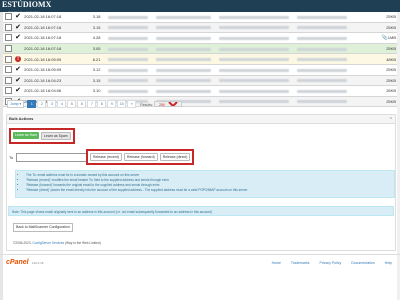 The image size is (400, 301). Describe the element at coordinates (391, 119) in the screenshot. I see `collapse-caret-icon: ^` at that location.